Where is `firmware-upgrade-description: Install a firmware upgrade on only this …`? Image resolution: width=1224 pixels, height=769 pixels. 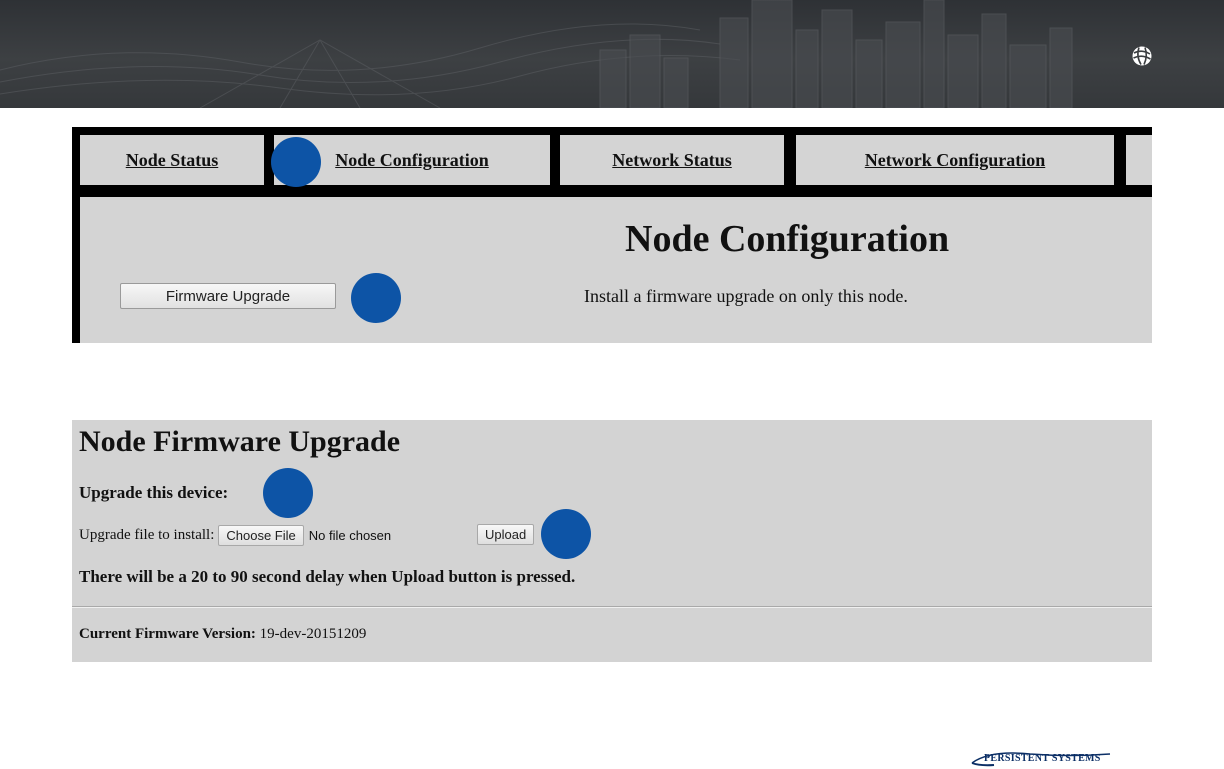 firmware-upgrade-description: Install a firmware upgrade on only this … is located at coordinates (746, 296).